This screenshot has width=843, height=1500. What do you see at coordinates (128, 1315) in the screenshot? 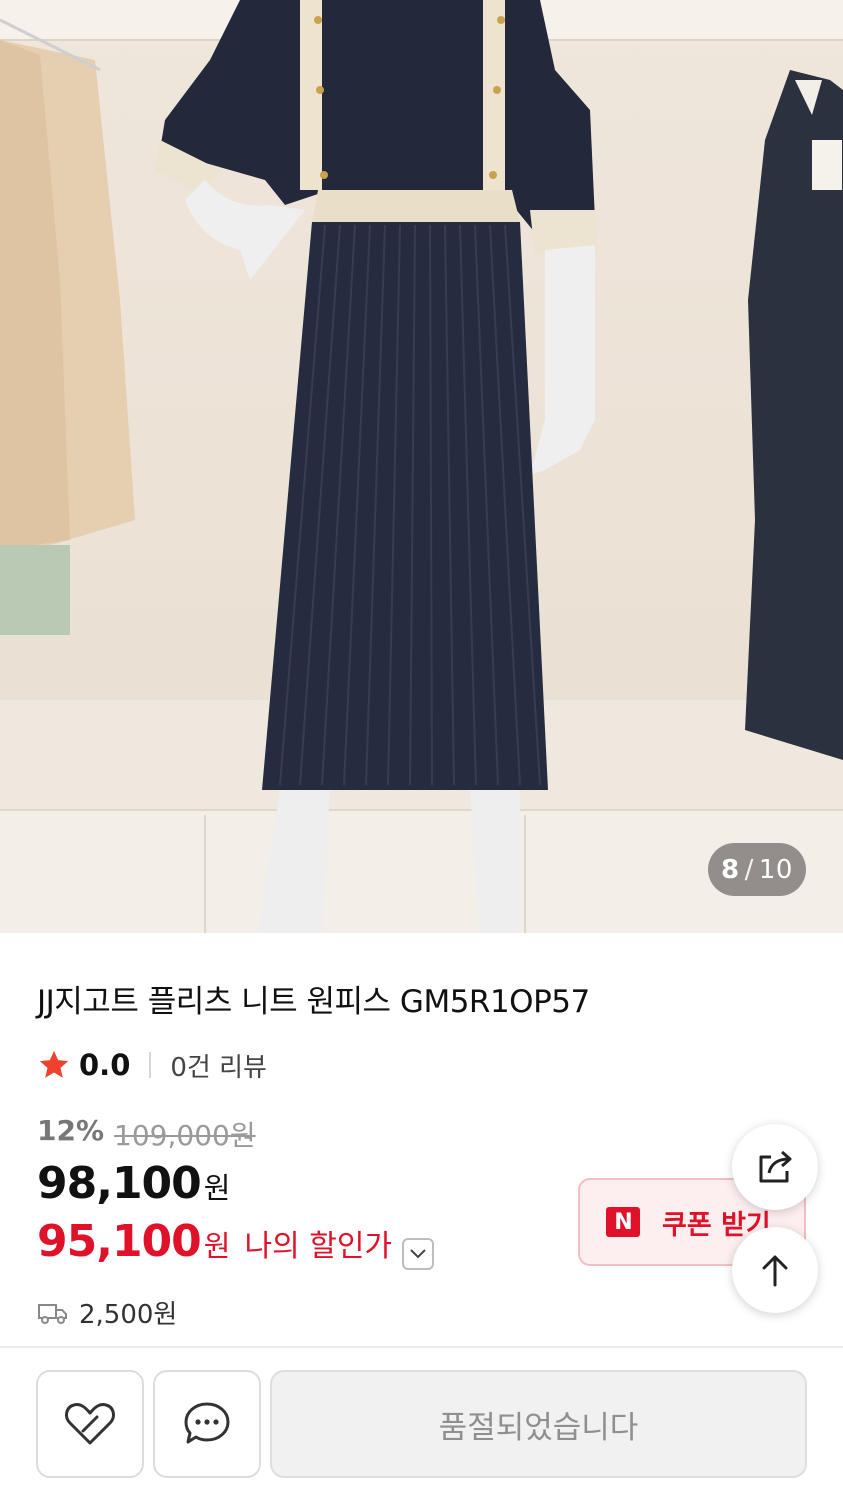
I see `shipping-fee: 2,500원` at bounding box center [128, 1315].